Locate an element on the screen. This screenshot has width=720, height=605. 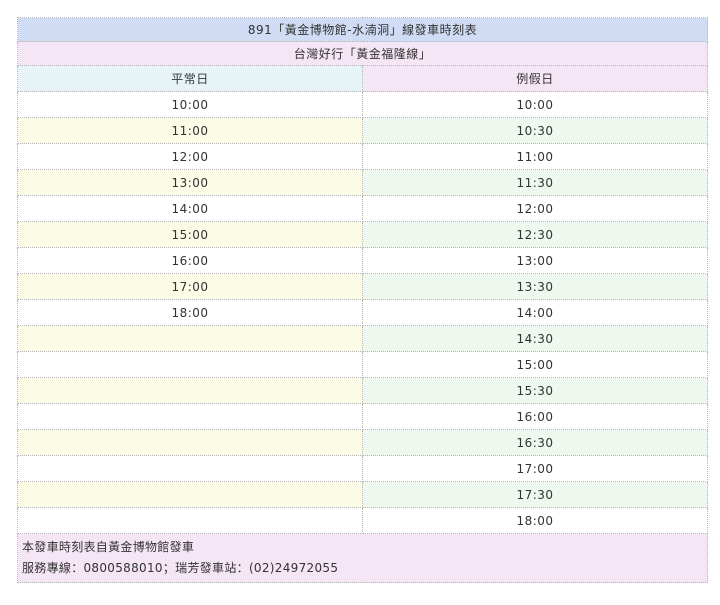
table-row: 14:00 12:00 is located at coordinates (362, 208).